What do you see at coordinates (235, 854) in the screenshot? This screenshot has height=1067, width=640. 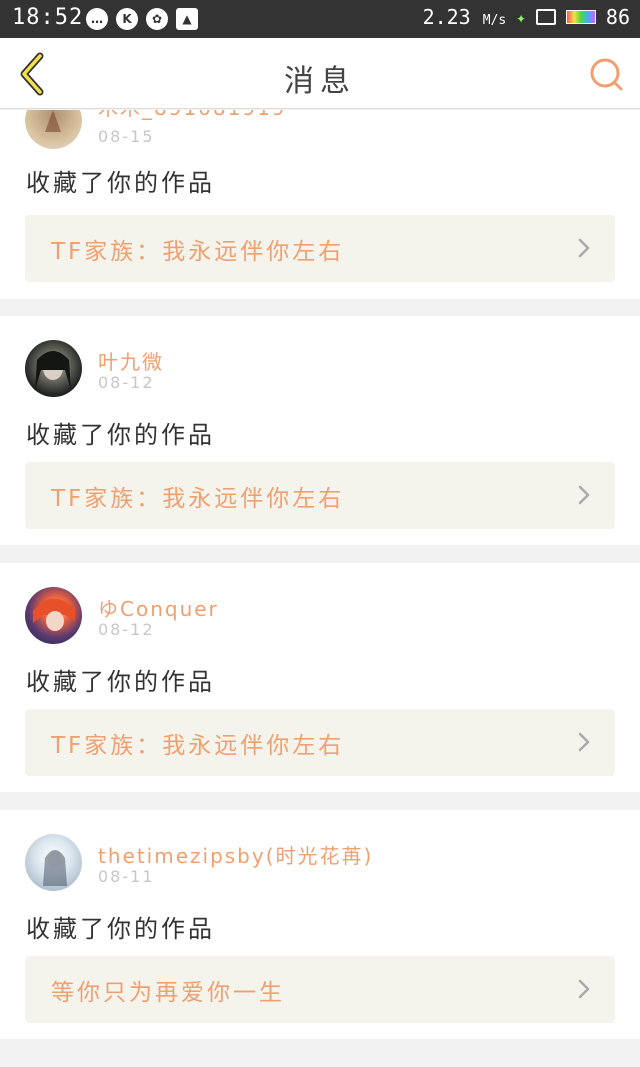 I see `user-name: thetimezipsby(时光花苒)` at bounding box center [235, 854].